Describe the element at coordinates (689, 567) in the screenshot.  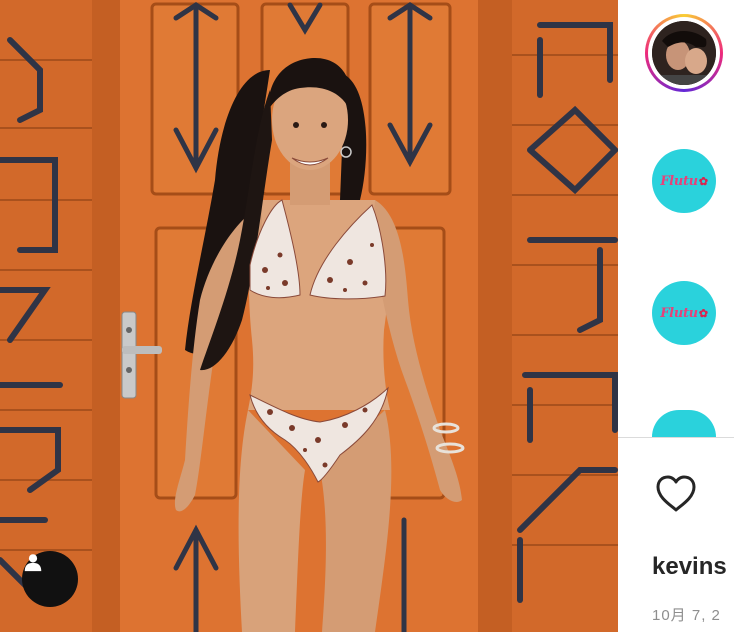
I see `post-username: kevins` at that location.